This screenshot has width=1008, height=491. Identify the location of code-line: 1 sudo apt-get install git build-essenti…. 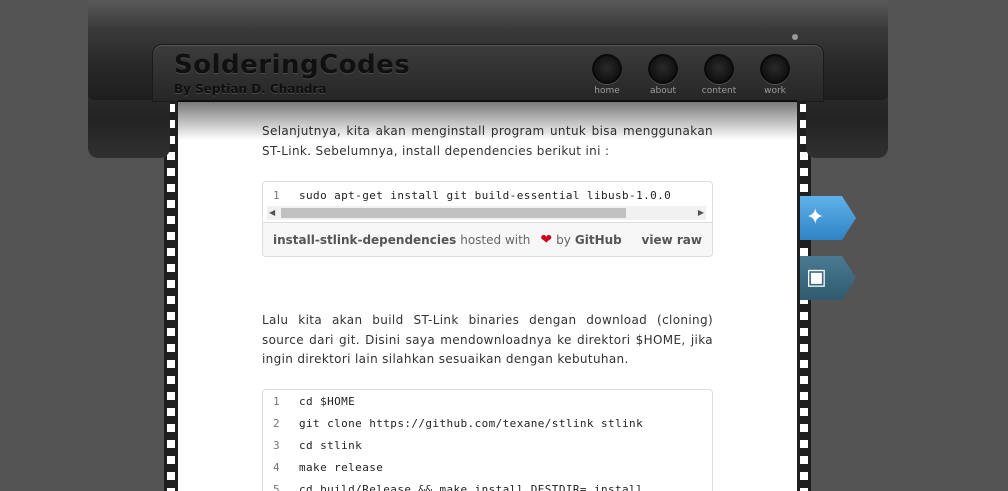
(487, 195).